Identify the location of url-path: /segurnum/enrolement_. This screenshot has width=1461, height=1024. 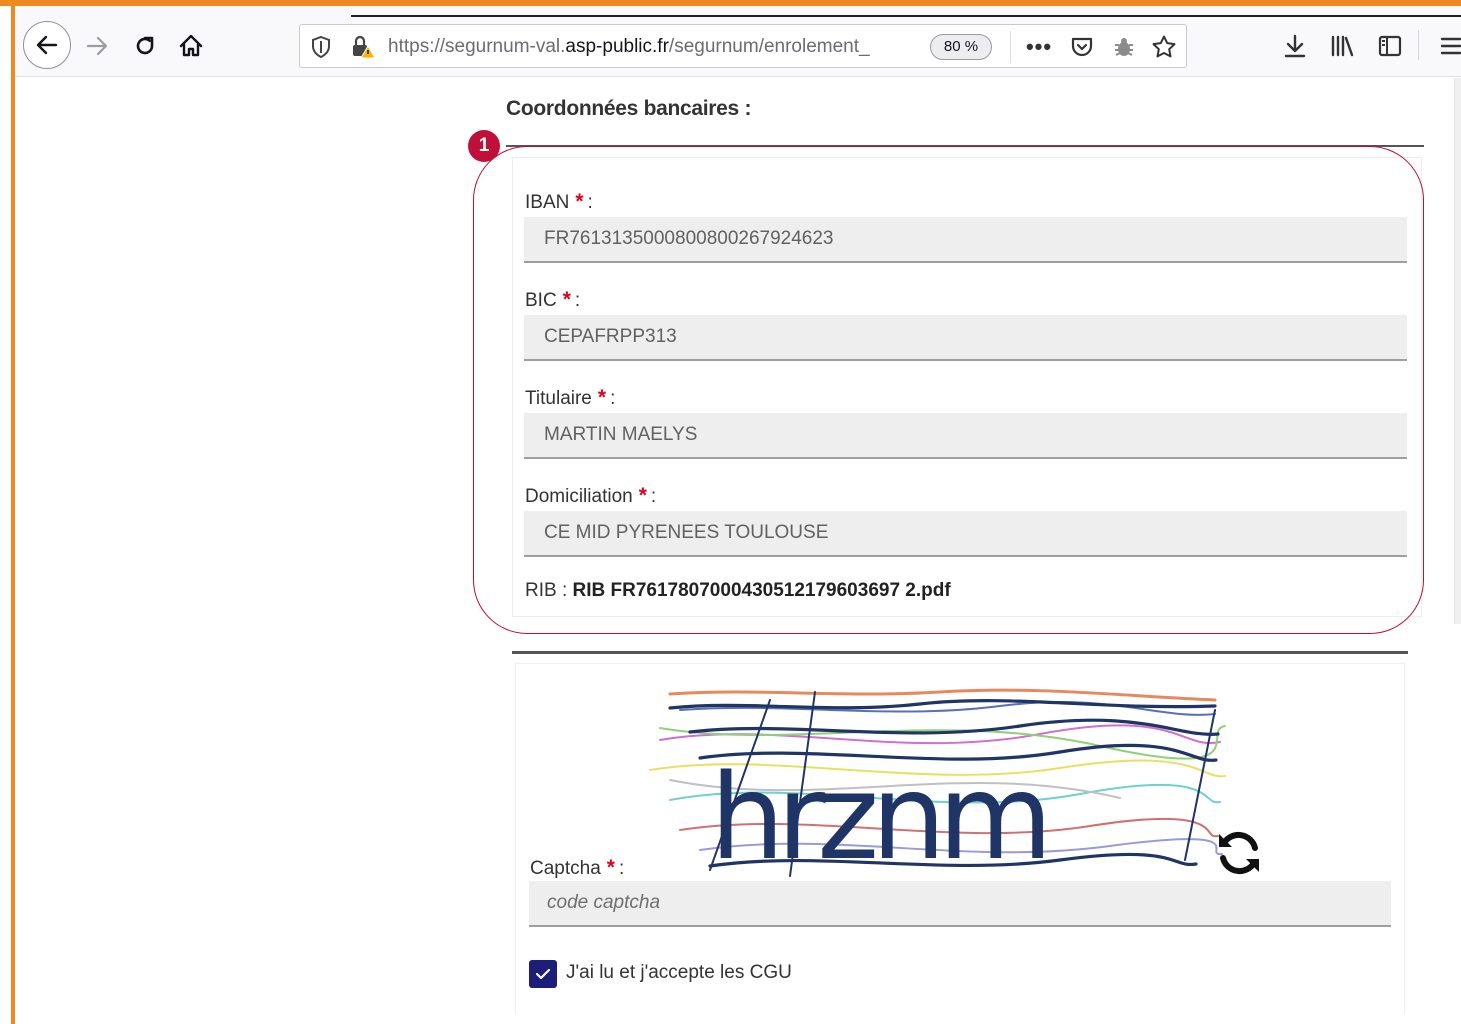
(769, 46).